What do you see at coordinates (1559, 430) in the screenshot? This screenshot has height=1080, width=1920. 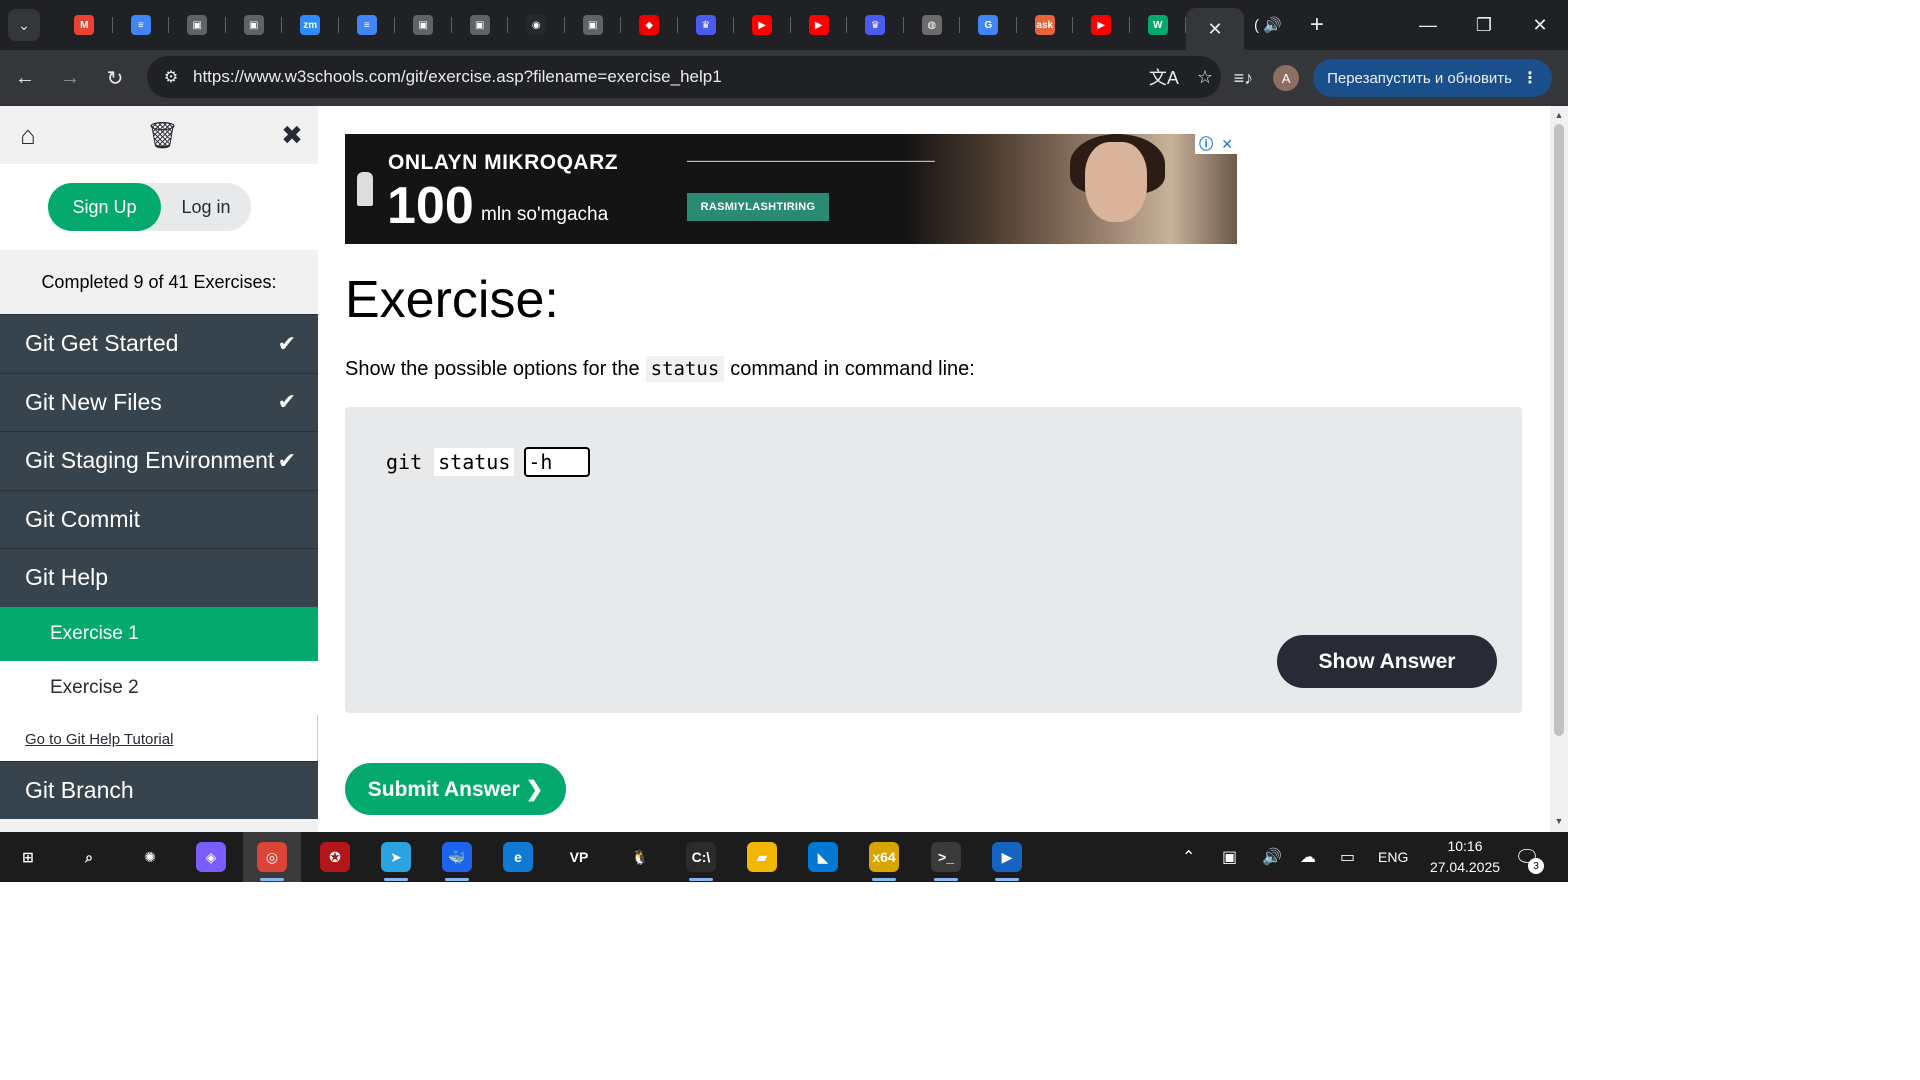 I see `scrollbar-thumb` at bounding box center [1559, 430].